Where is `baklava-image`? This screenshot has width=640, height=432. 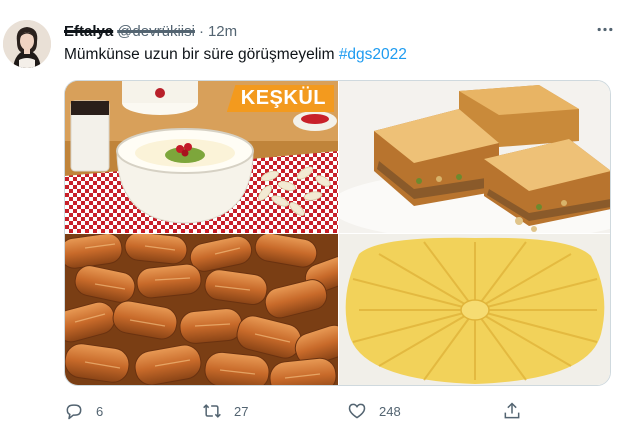
baklava-image is located at coordinates (474, 157).